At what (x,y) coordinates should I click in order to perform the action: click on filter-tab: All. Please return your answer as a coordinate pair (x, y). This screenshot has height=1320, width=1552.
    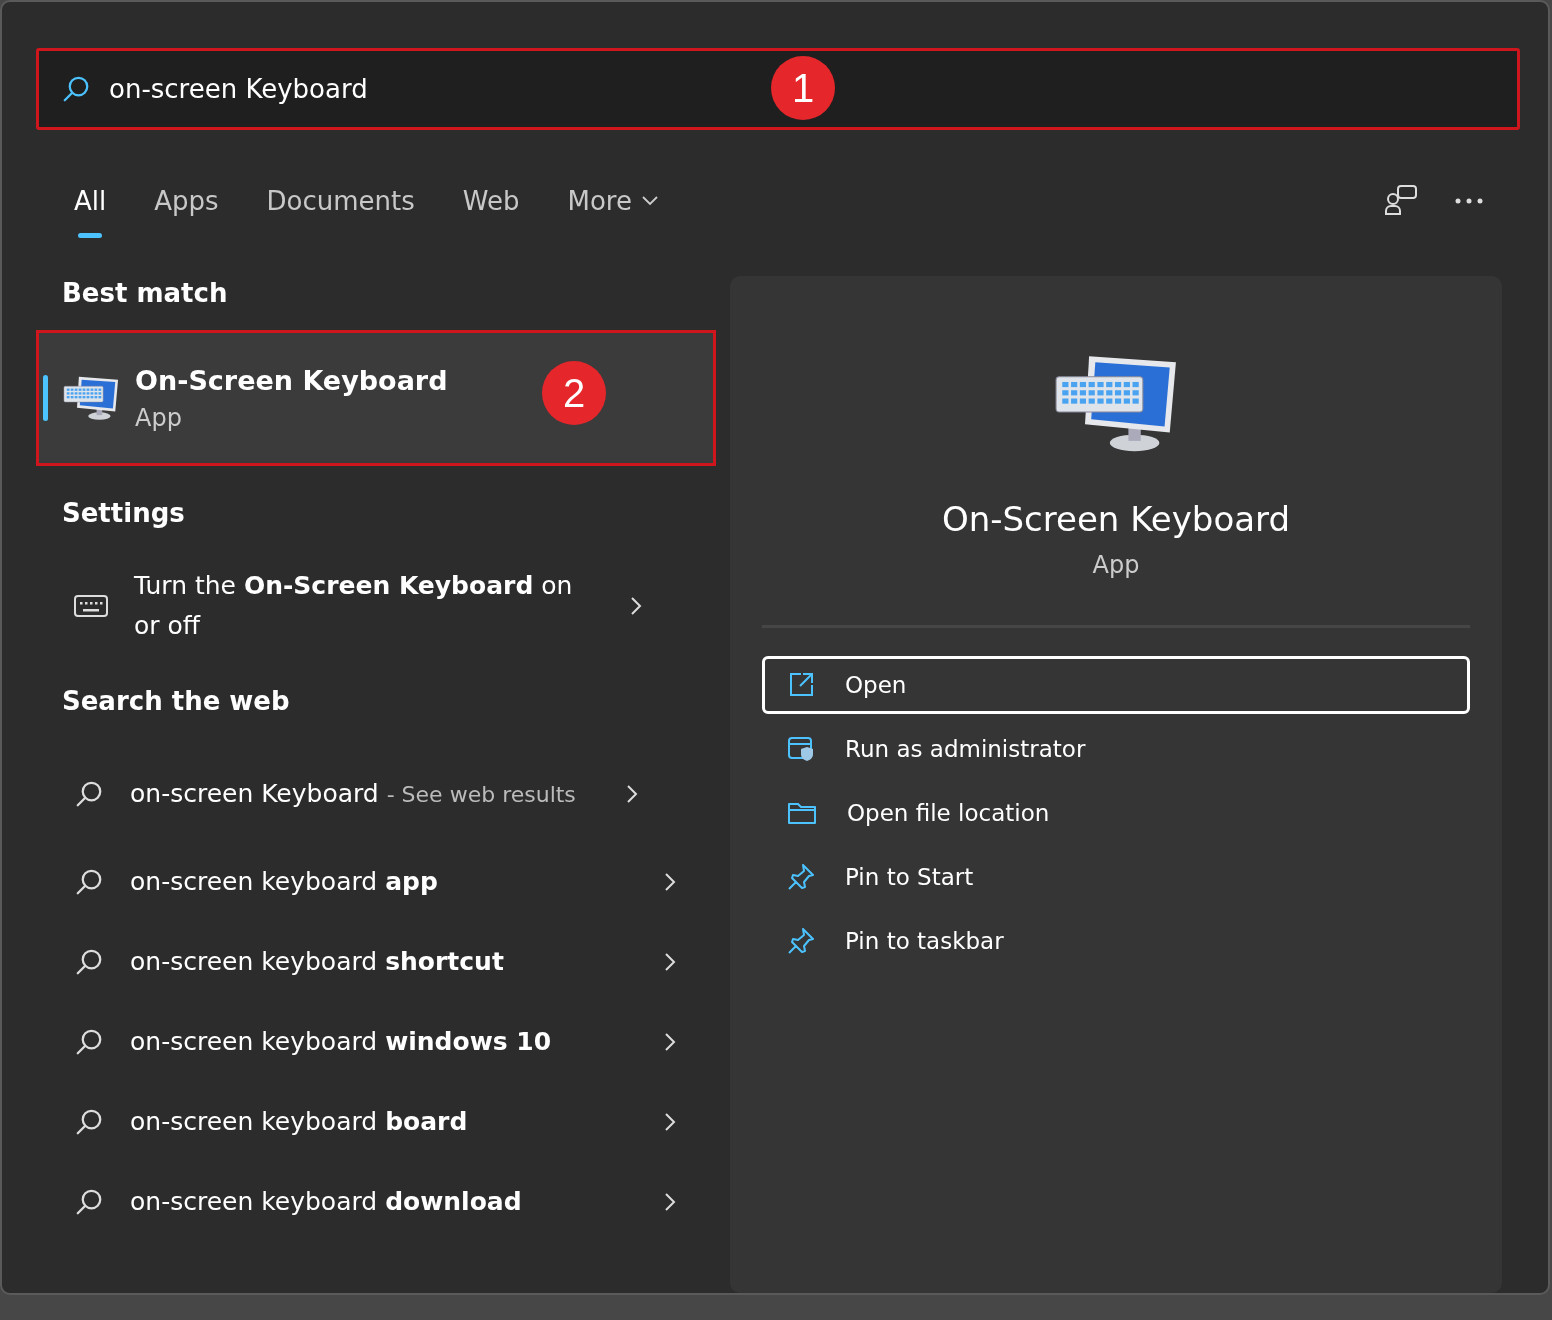
    Looking at the image, I should click on (90, 208).